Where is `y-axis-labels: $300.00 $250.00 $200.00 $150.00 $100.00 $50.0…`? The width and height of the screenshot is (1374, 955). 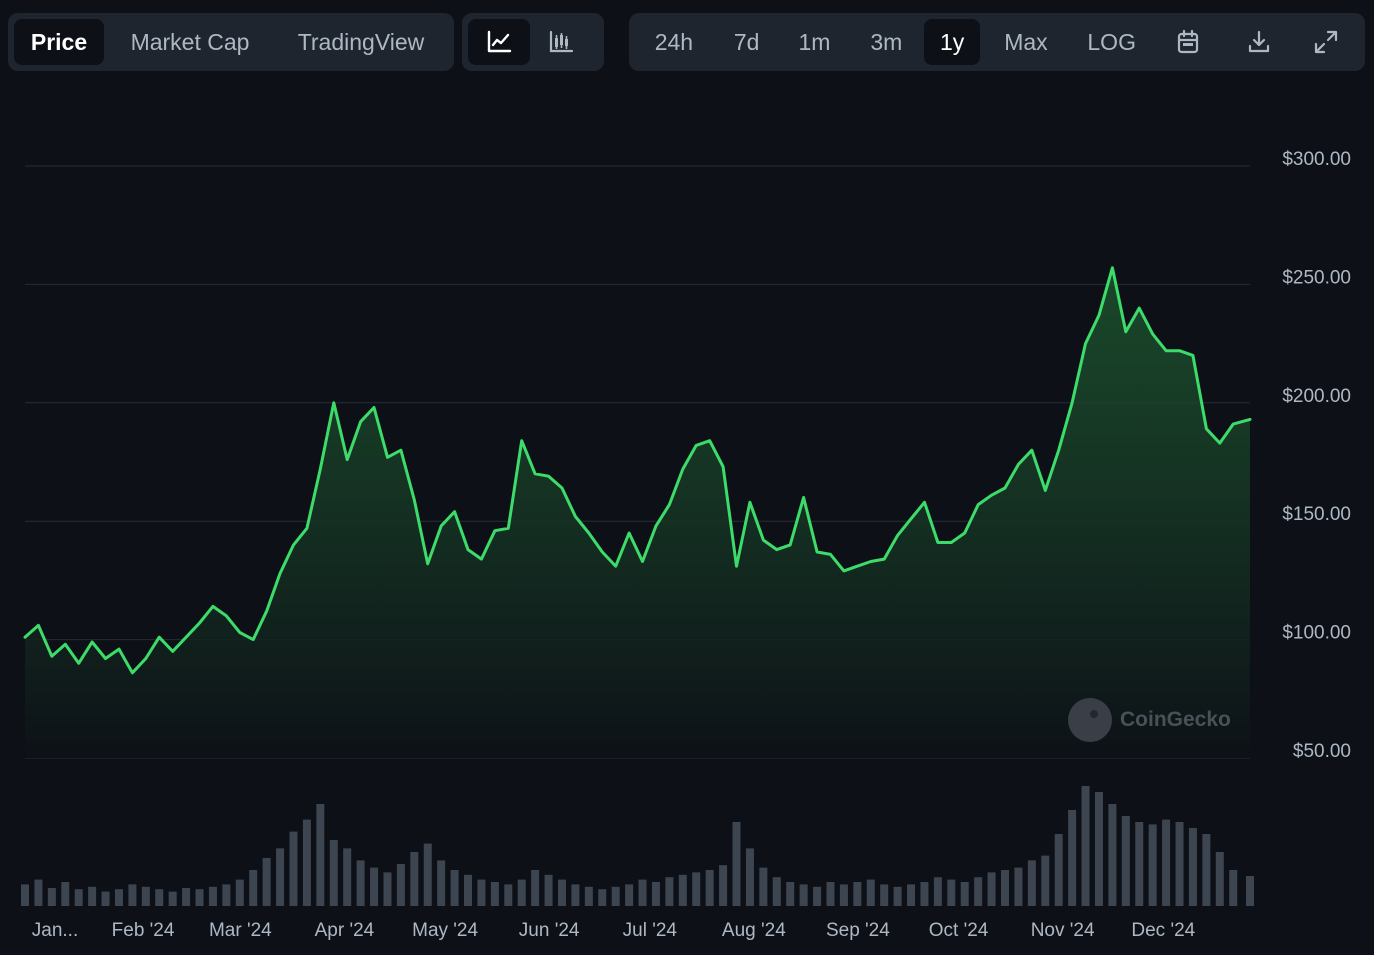 y-axis-labels: $300.00 $250.00 $200.00 $150.00 $100.00 $50.0… is located at coordinates (1316, 455).